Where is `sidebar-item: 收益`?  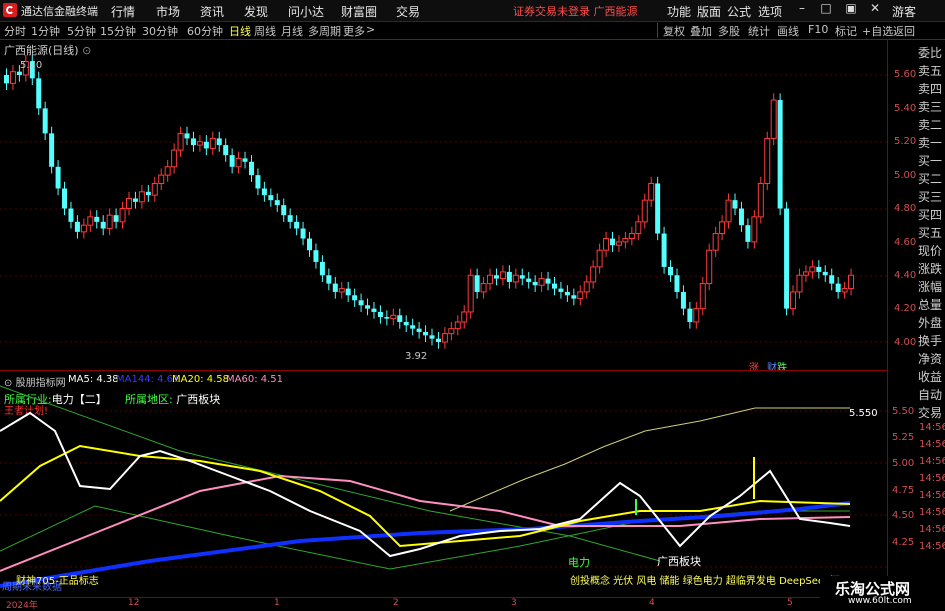 sidebar-item: 收益 is located at coordinates (931, 377).